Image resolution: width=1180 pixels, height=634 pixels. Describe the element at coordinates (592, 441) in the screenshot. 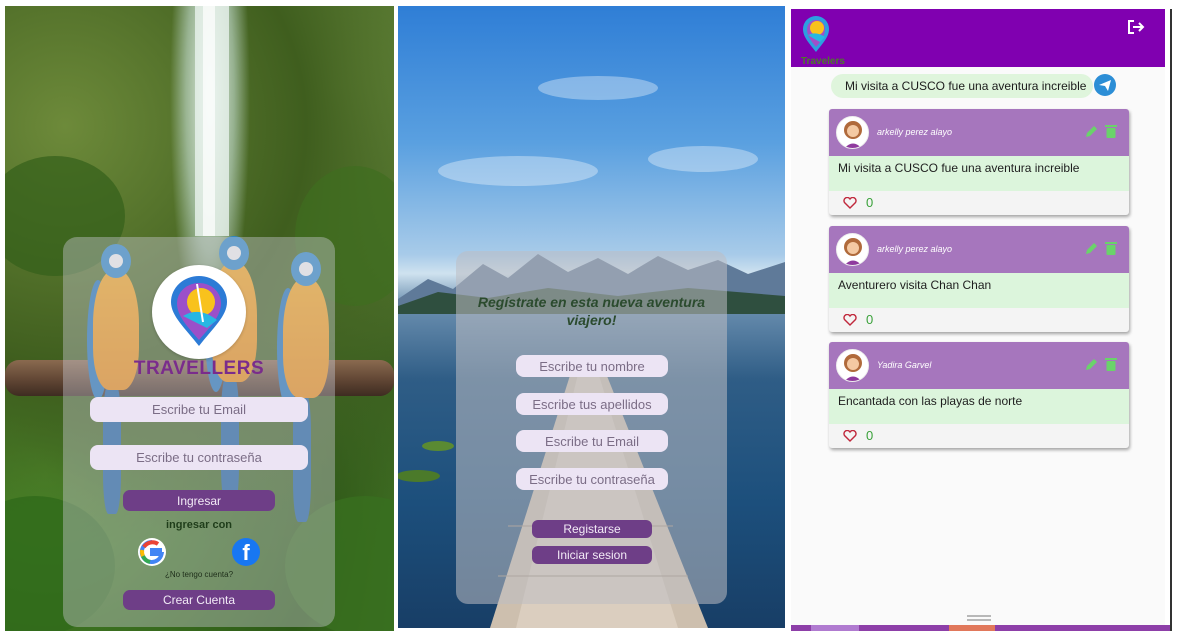

I see `register-email-input: Escribe tu Email` at that location.